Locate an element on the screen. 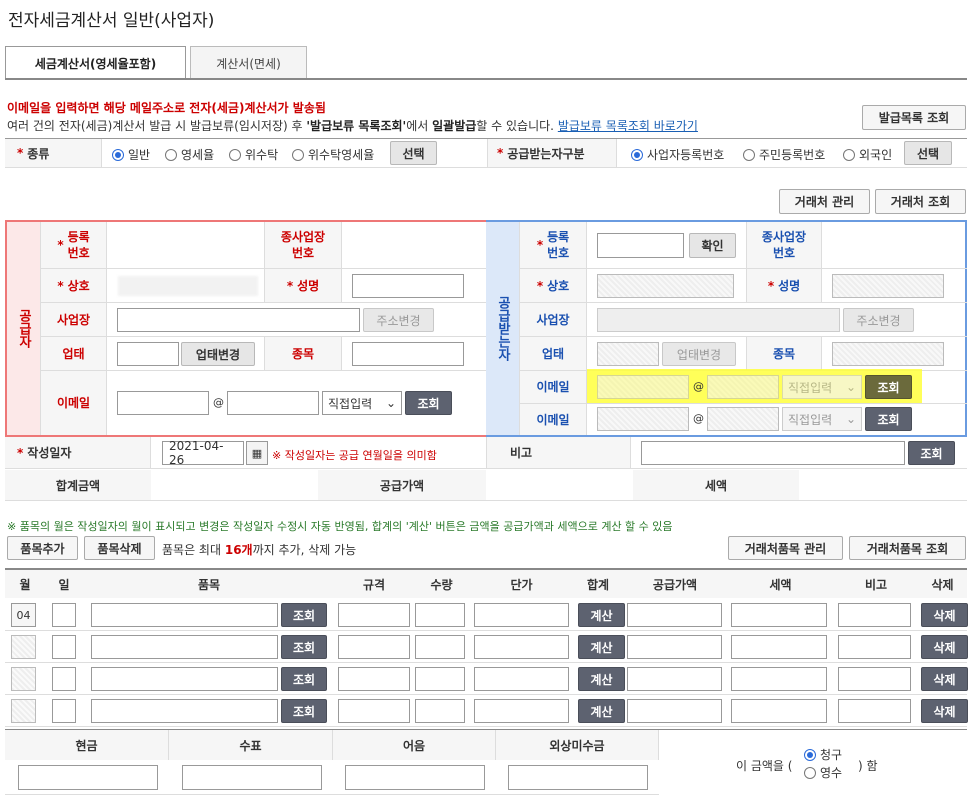 Image resolution: width=977 pixels, height=799 pixels. type-select-button: 선택 is located at coordinates (413, 153).